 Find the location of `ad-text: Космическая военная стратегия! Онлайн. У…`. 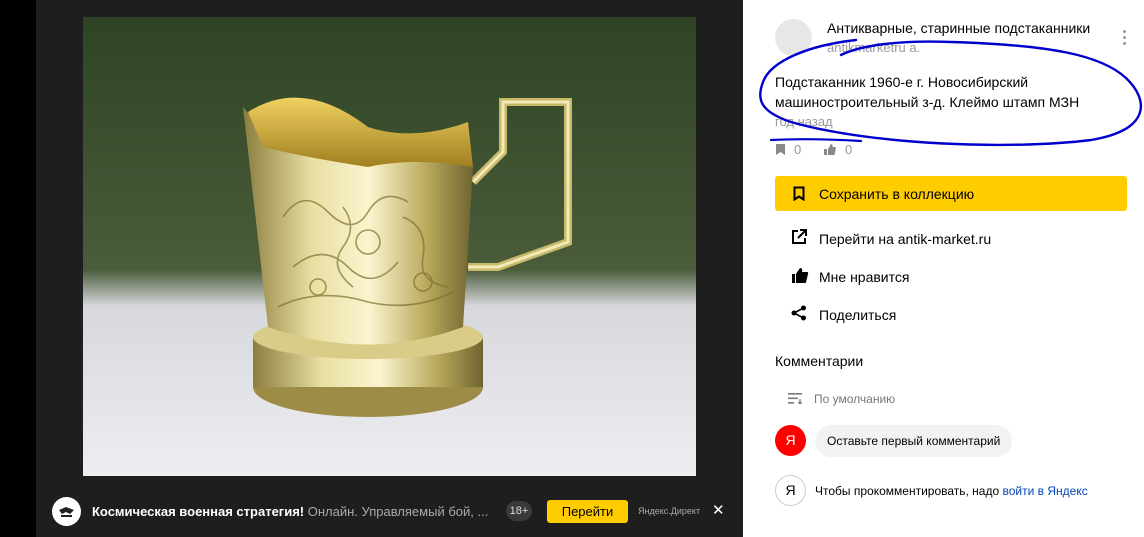

ad-text: Космическая военная стратегия! Онлайн. У… is located at coordinates (290, 511).